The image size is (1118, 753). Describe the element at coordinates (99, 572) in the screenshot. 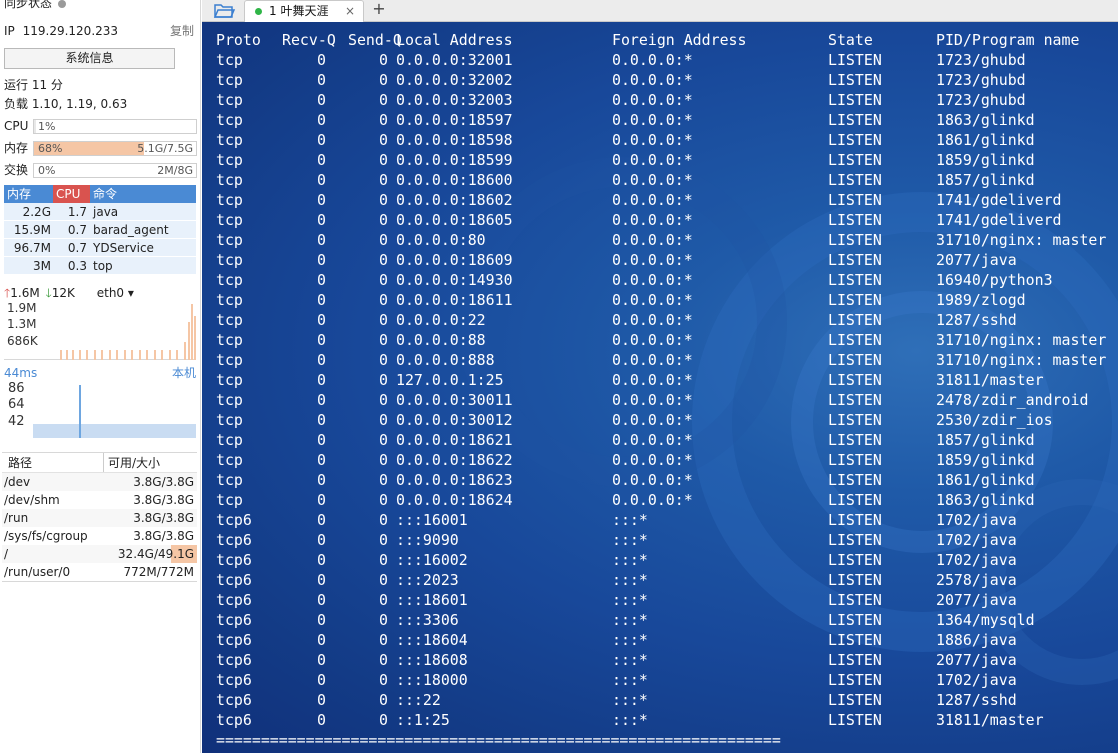

I see `disk-row: /run/user/0 772M/772M` at that location.